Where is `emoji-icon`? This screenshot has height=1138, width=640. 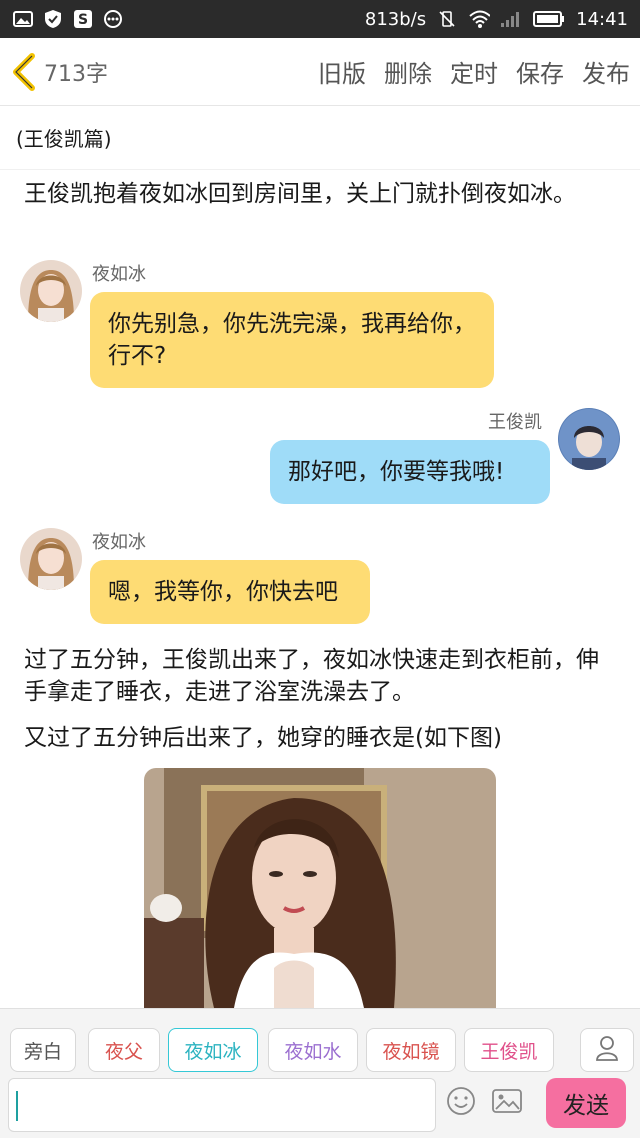
emoji-icon is located at coordinates (461, 1103).